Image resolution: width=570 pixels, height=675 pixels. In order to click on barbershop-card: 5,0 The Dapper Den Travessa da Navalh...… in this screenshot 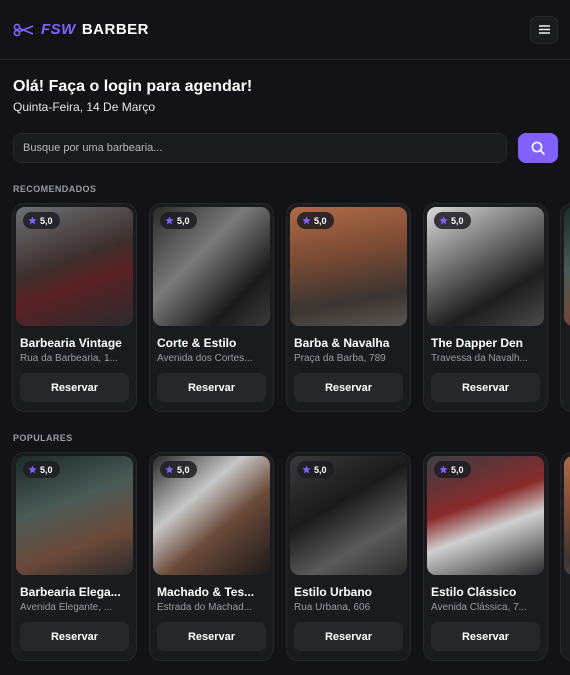, I will do `click(485, 307)`.